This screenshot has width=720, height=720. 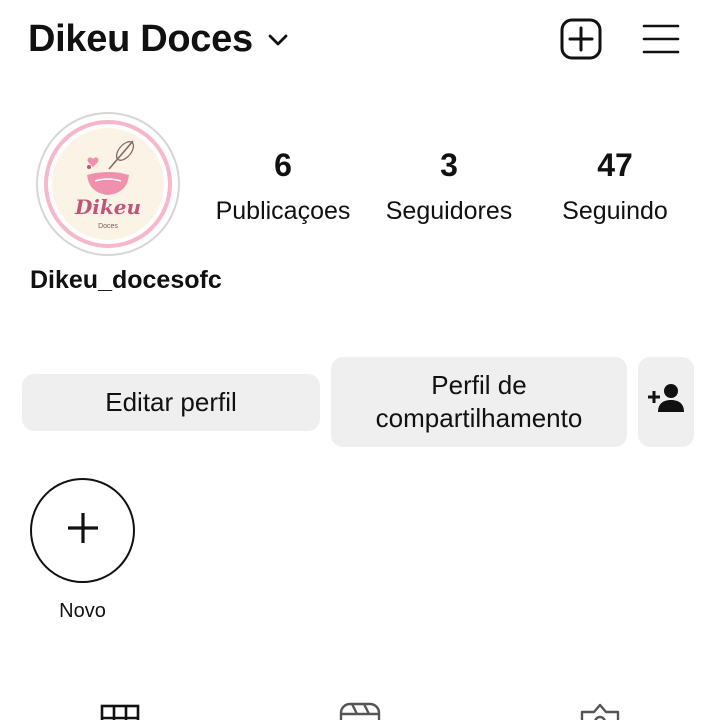 I want to click on add-post-icon, so click(x=581, y=41).